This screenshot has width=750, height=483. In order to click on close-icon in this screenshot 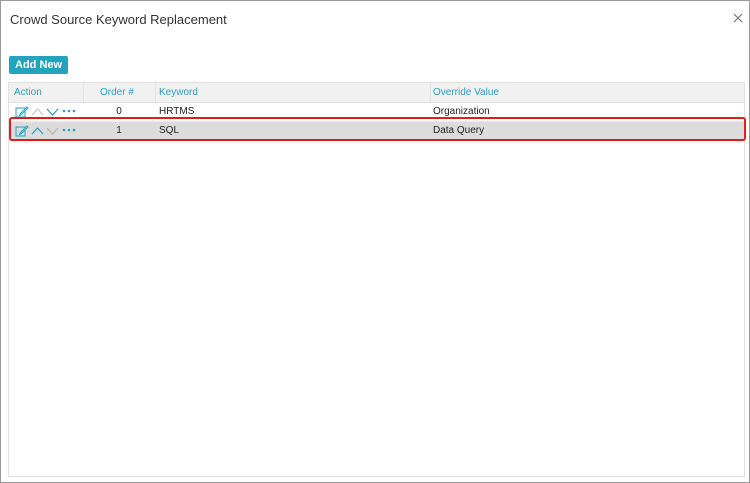, I will do `click(738, 18)`.